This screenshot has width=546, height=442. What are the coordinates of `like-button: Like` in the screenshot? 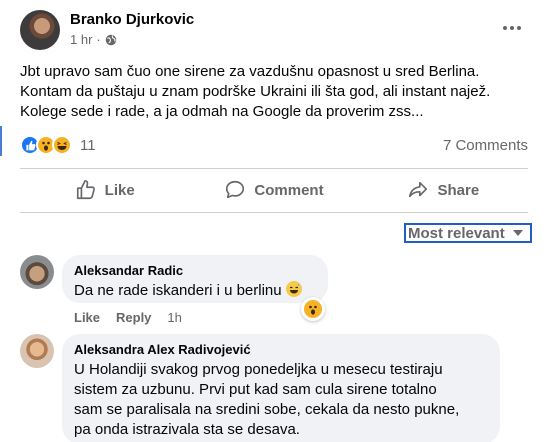 It's located at (104, 190).